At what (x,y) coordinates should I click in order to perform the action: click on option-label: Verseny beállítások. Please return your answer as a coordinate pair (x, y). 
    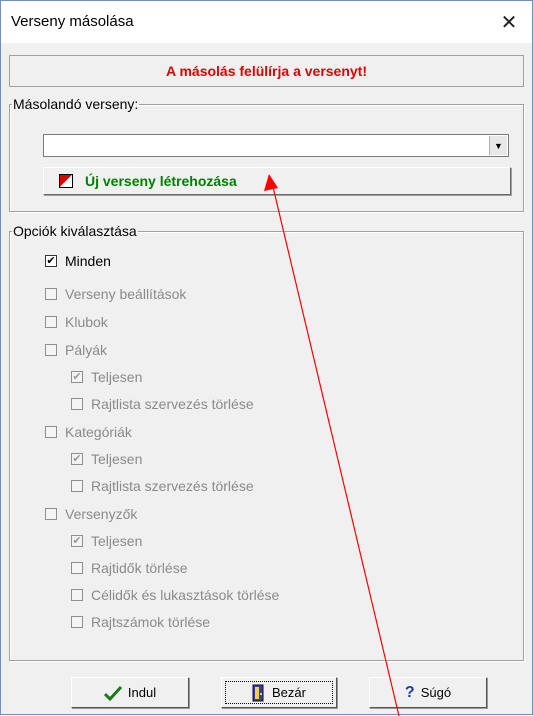
    Looking at the image, I should click on (126, 294).